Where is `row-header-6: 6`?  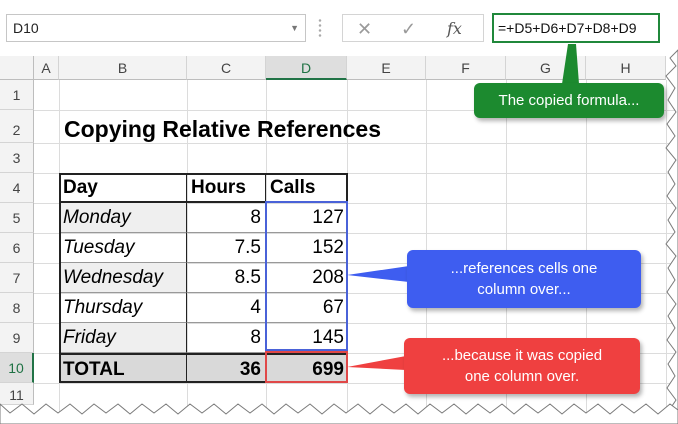 row-header-6: 6 is located at coordinates (17, 248).